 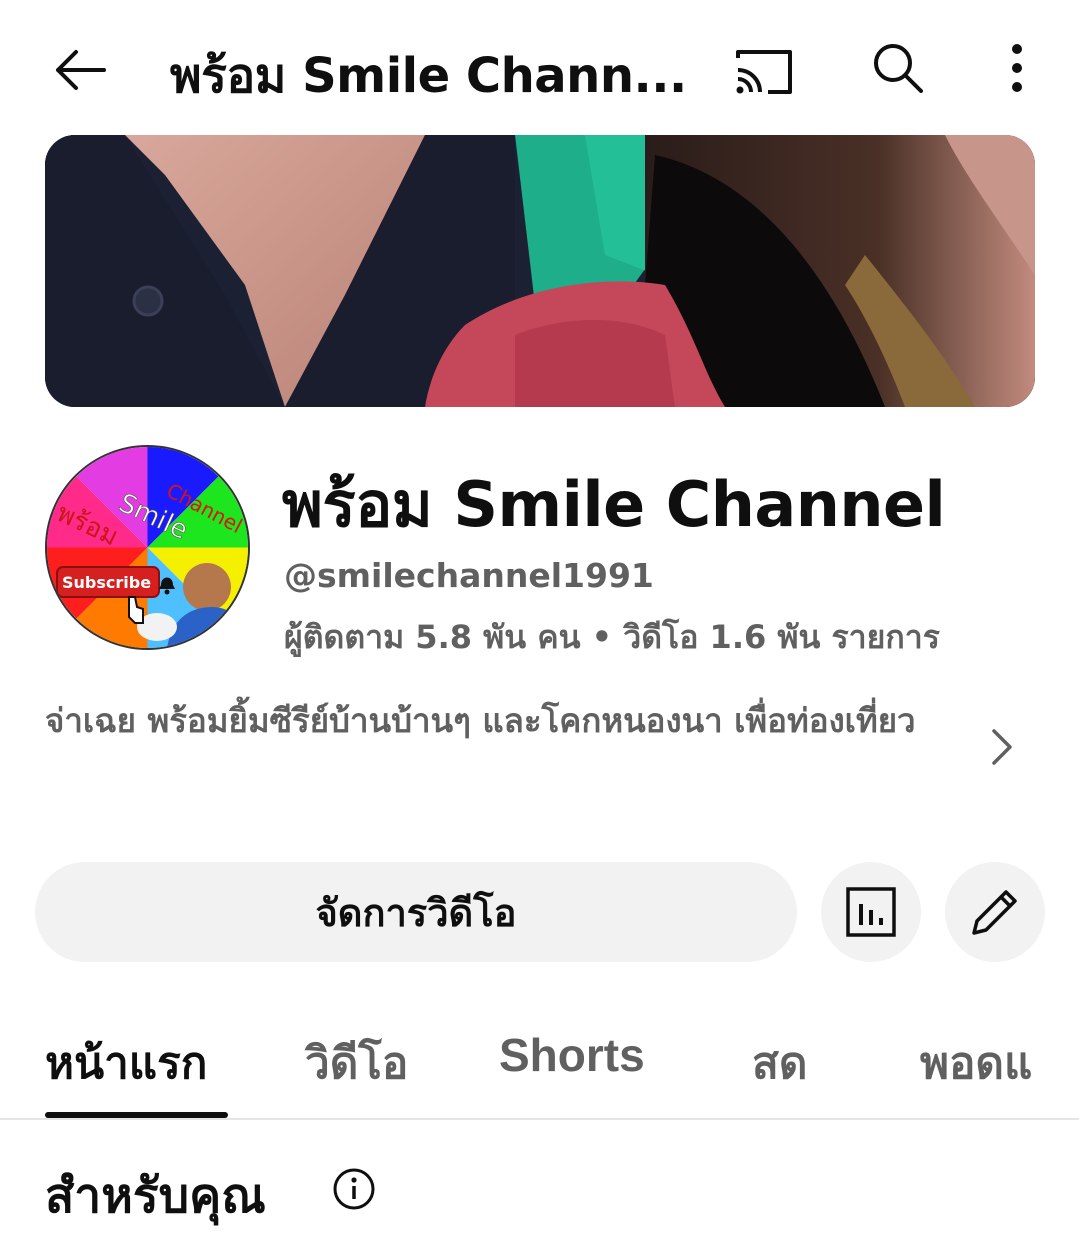 I want to click on manage-videos-label: จัดการวิดีโอ, so click(x=416, y=912).